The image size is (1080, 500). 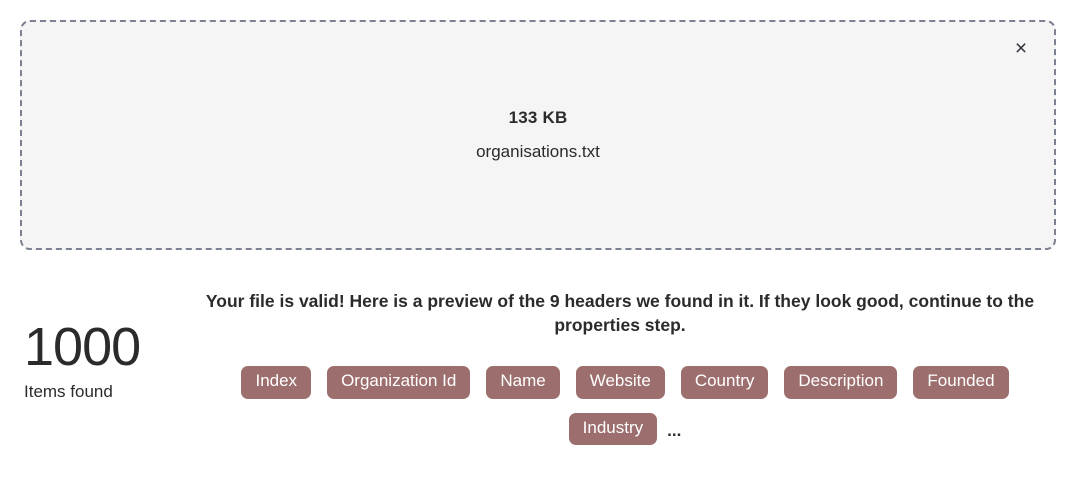 I want to click on file-name-label: organisations.txt, so click(x=538, y=151).